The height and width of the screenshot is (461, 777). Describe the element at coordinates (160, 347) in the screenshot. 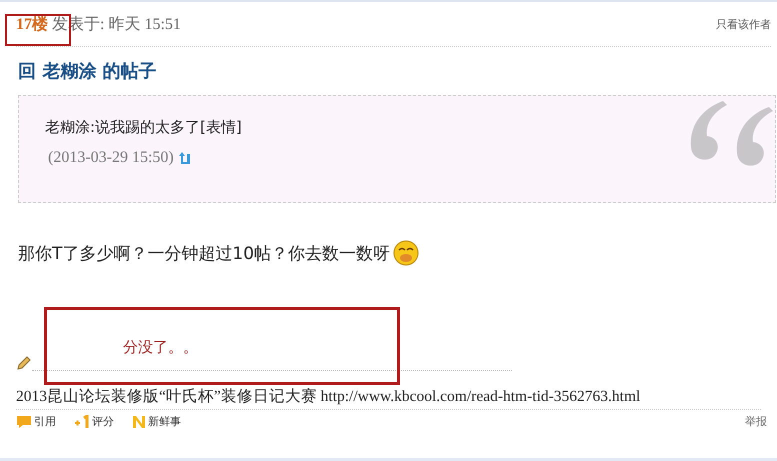

I see `annotation-text: 分没了。。` at that location.